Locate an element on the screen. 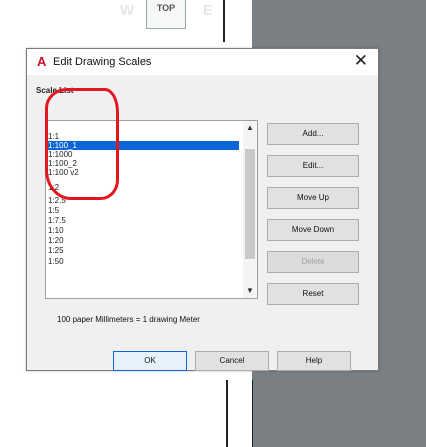  viewcube-top-label: TOP is located at coordinates (166, 8).